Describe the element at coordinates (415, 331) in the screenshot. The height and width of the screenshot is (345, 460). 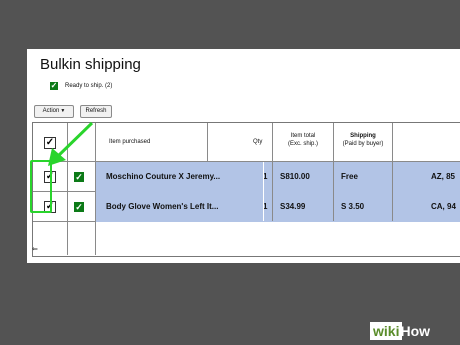
I see `watermark-suffix: How` at that location.